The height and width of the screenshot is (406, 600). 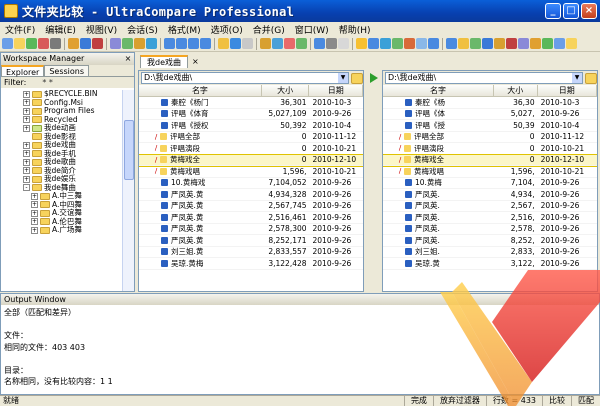 I want to click on file-row: / 黄梅戏唱 1,596, 2010-10-21, so click(x=490, y=172).